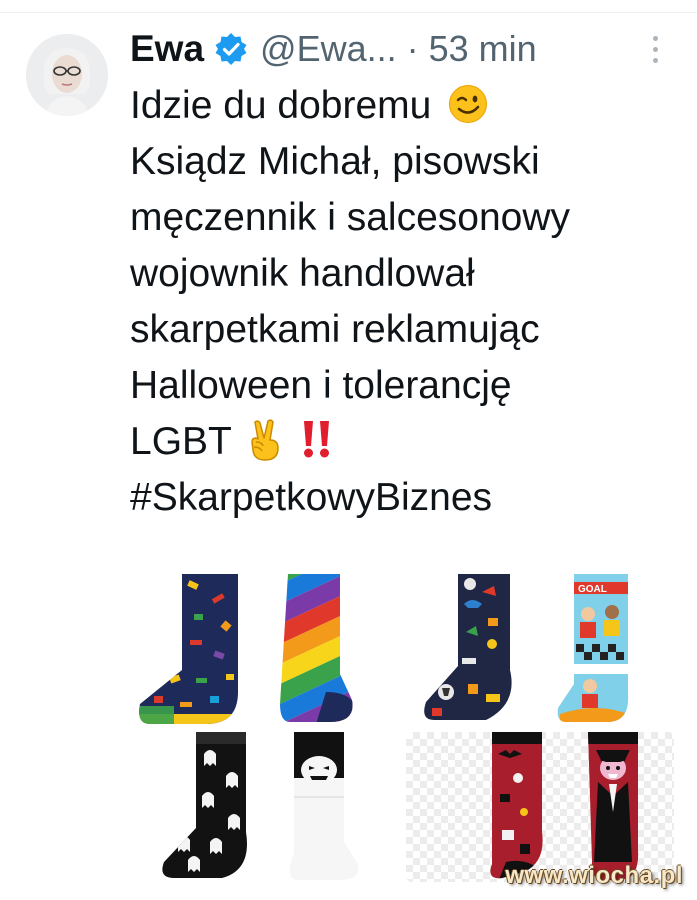 Image resolution: width=697 pixels, height=900 pixels. I want to click on avatar, so click(67, 75).